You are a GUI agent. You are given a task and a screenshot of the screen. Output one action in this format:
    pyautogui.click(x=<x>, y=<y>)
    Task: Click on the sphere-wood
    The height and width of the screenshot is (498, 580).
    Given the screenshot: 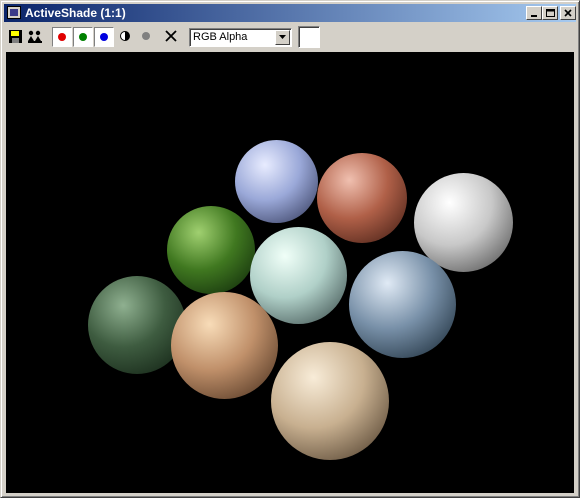 What is the action you would take?
    pyautogui.click(x=224, y=345)
    